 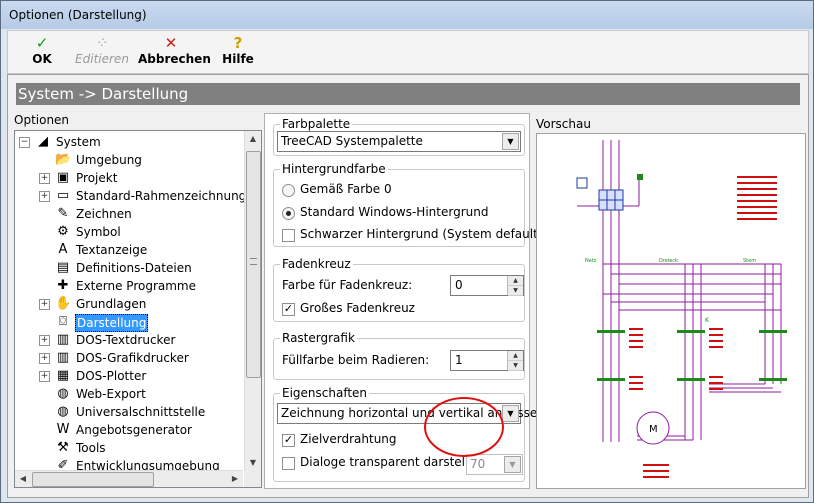 What do you see at coordinates (112, 250) in the screenshot?
I see `sidebar-item-label: Textanzeige` at bounding box center [112, 250].